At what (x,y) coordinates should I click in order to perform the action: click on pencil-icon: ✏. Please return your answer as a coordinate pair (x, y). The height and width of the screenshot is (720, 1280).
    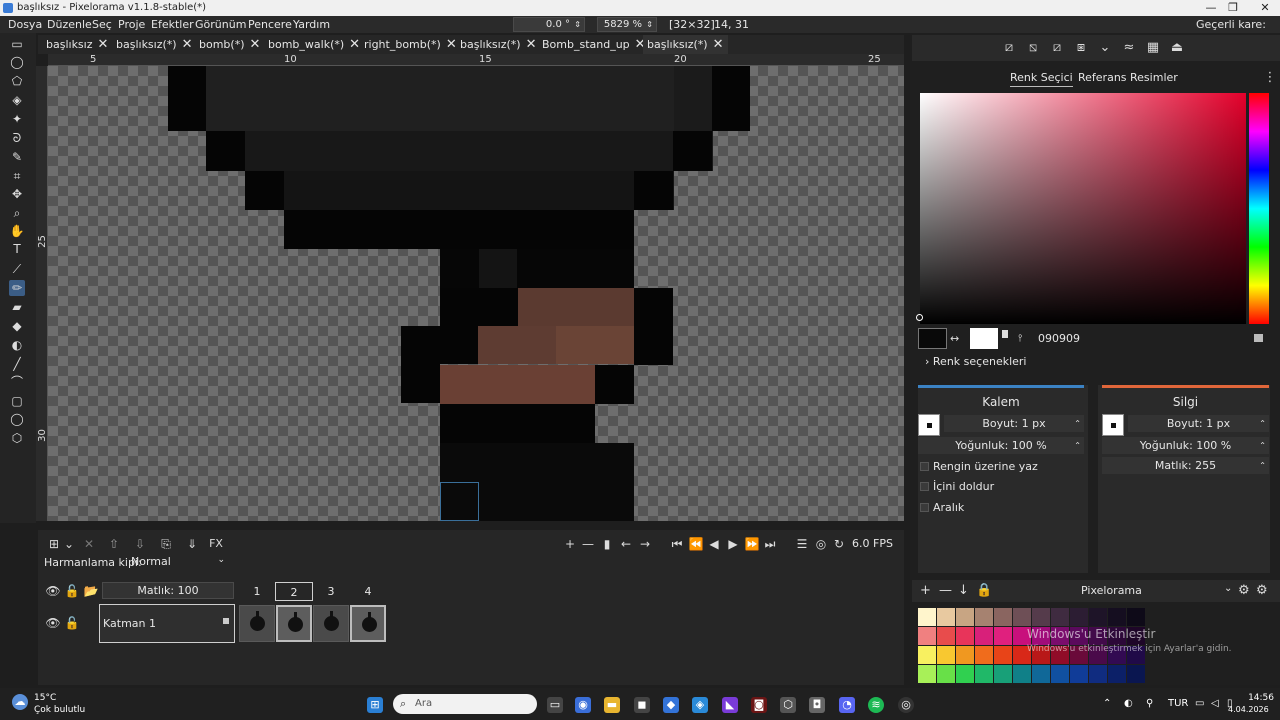
    Looking at the image, I should click on (17, 288).